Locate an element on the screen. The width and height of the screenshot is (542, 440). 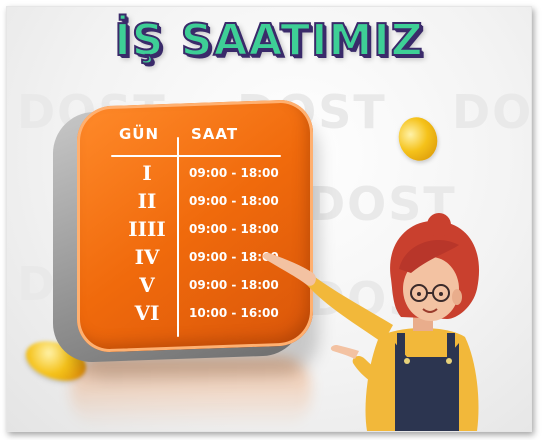
day-label: IV is located at coordinates (147, 257).